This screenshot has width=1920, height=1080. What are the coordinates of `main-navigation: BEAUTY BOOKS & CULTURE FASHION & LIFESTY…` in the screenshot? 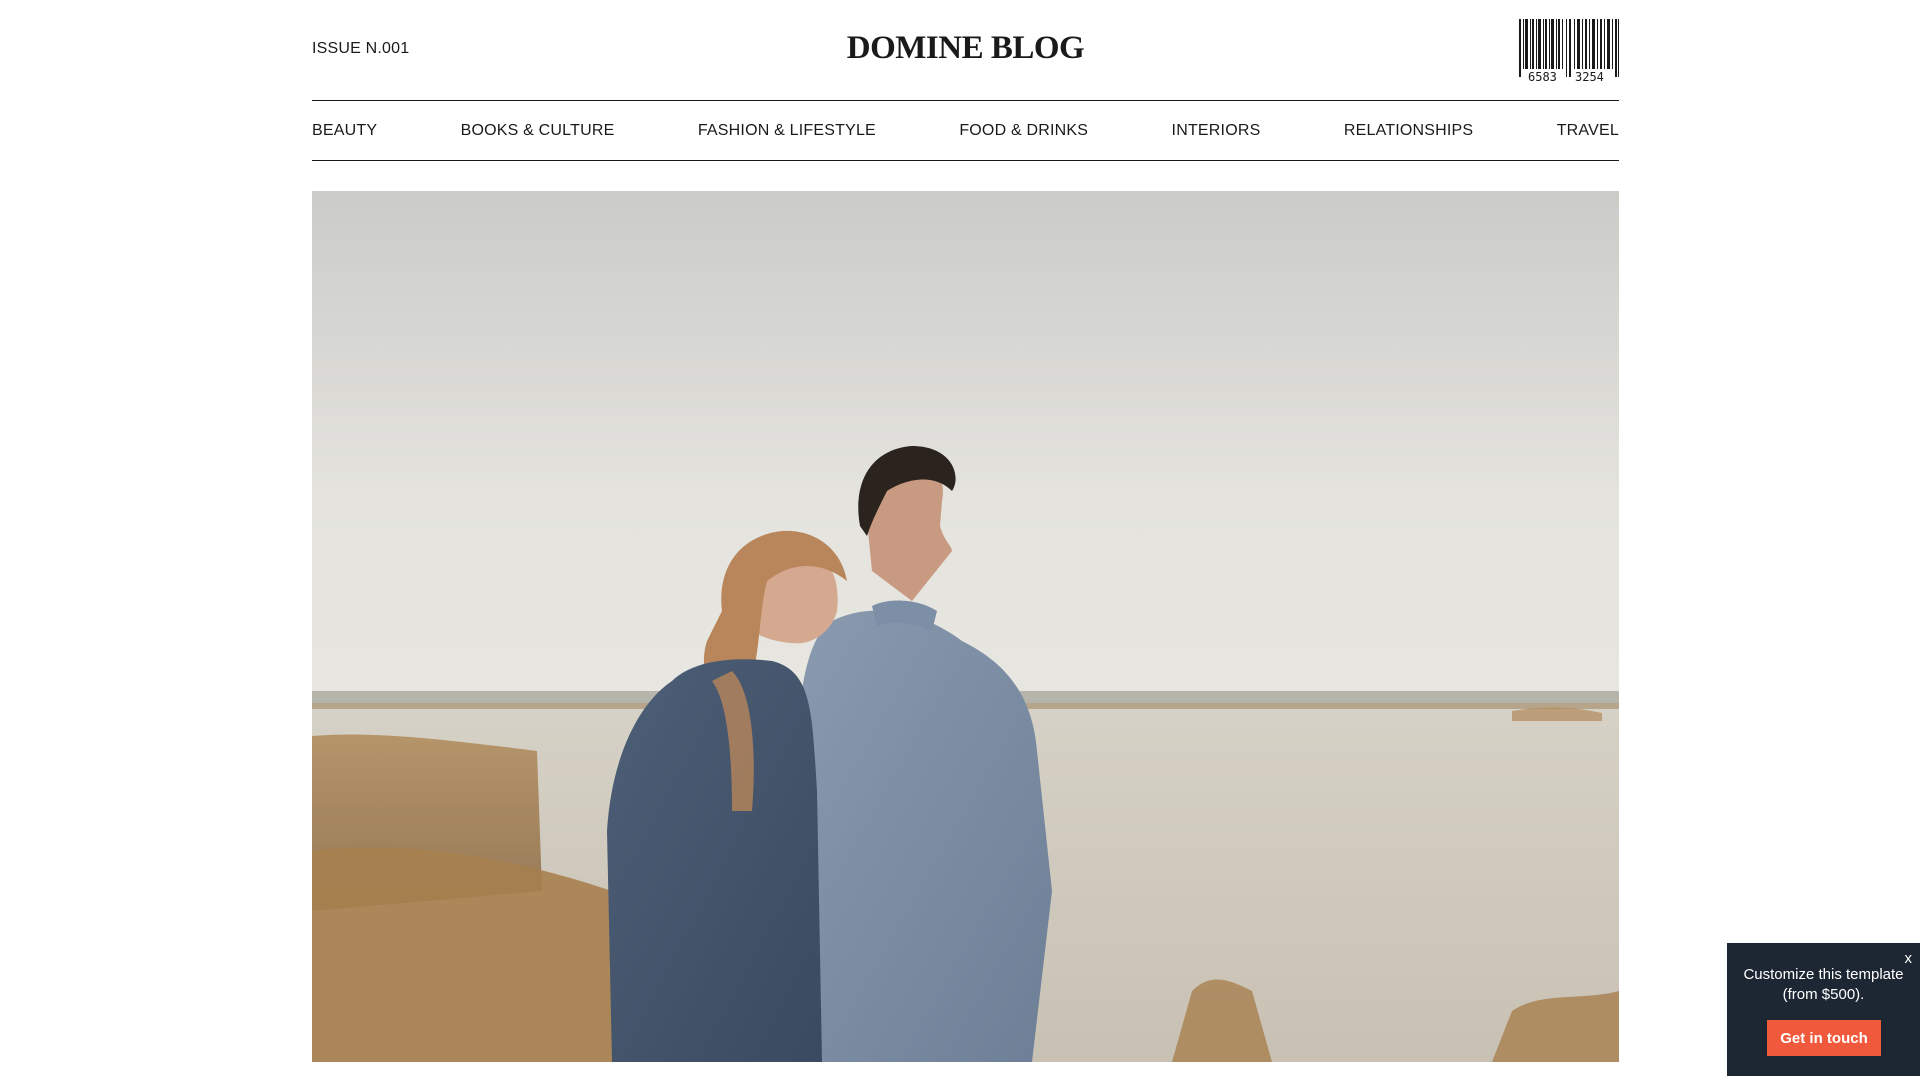 It's located at (965, 130).